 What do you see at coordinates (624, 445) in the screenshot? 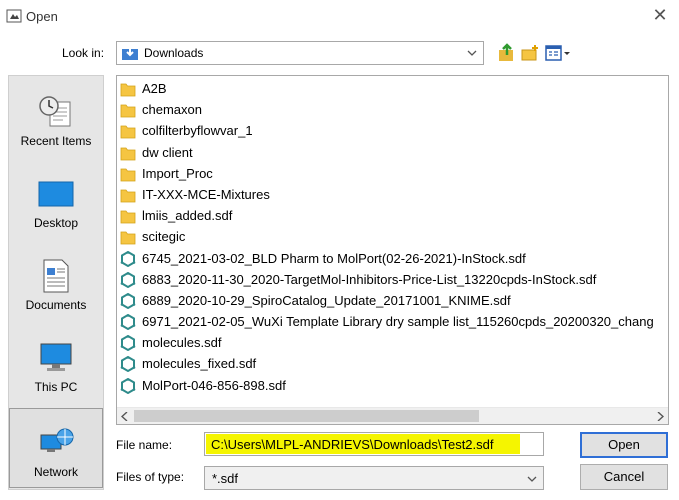
I see `open-button: Open` at bounding box center [624, 445].